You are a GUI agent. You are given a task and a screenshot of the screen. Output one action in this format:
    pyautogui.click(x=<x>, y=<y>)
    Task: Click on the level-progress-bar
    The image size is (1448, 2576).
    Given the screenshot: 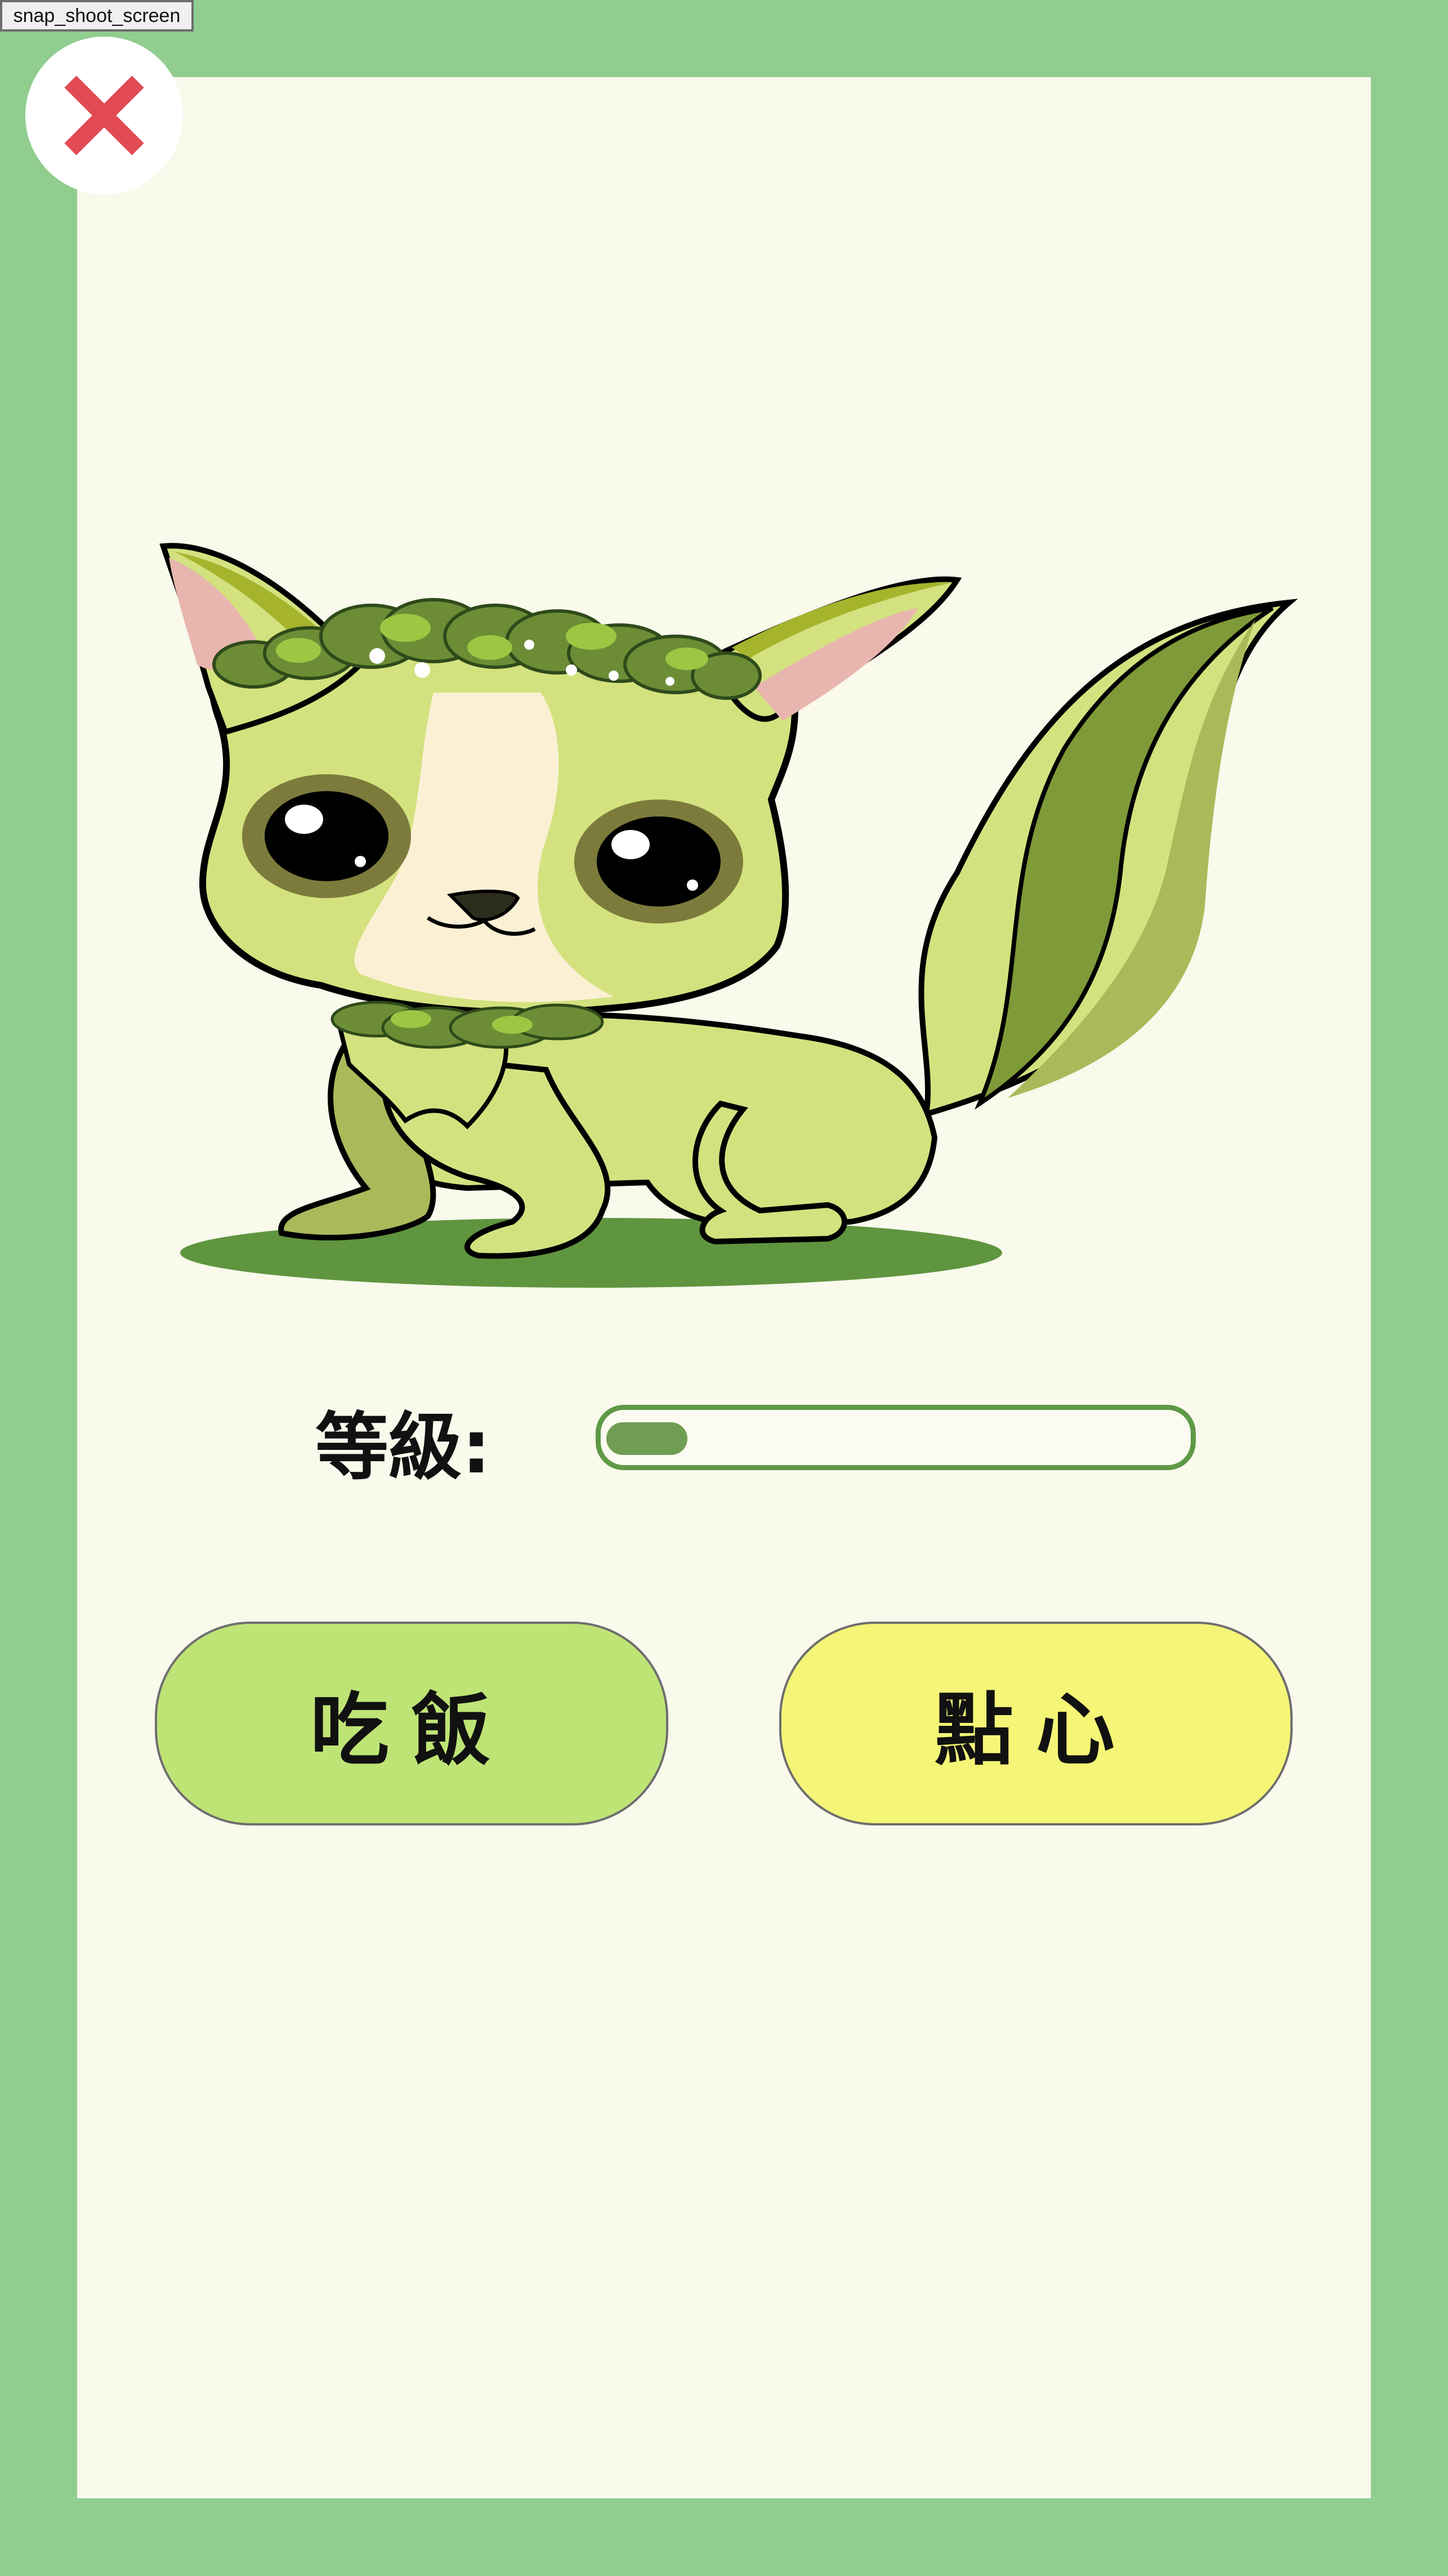 What is the action you would take?
    pyautogui.click(x=896, y=1437)
    